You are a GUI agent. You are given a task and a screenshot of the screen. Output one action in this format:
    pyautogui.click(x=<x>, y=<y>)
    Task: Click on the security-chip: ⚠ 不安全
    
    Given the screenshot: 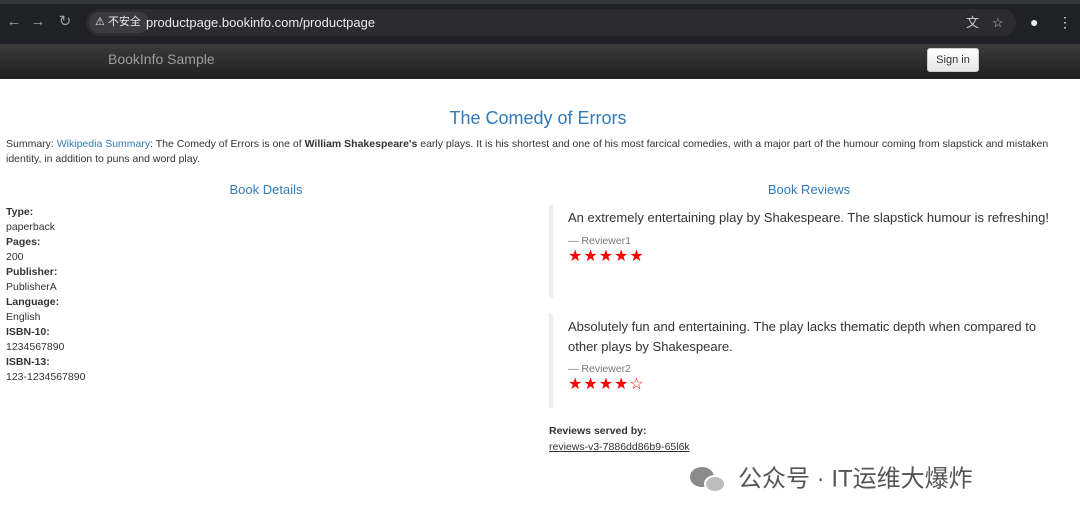 What is the action you would take?
    pyautogui.click(x=119, y=22)
    